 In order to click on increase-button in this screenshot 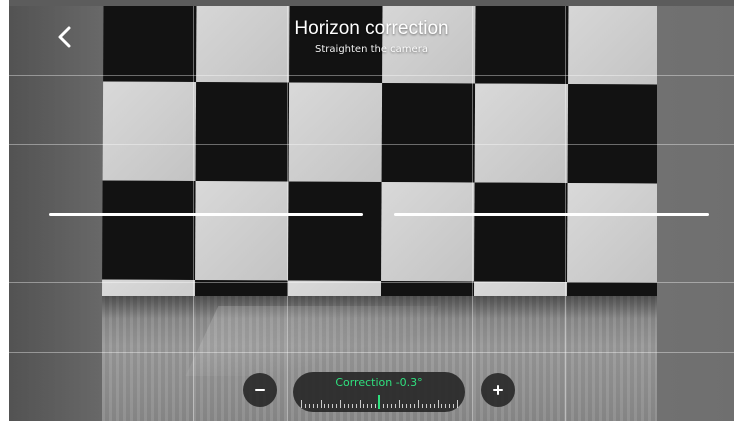, I will do `click(498, 390)`.